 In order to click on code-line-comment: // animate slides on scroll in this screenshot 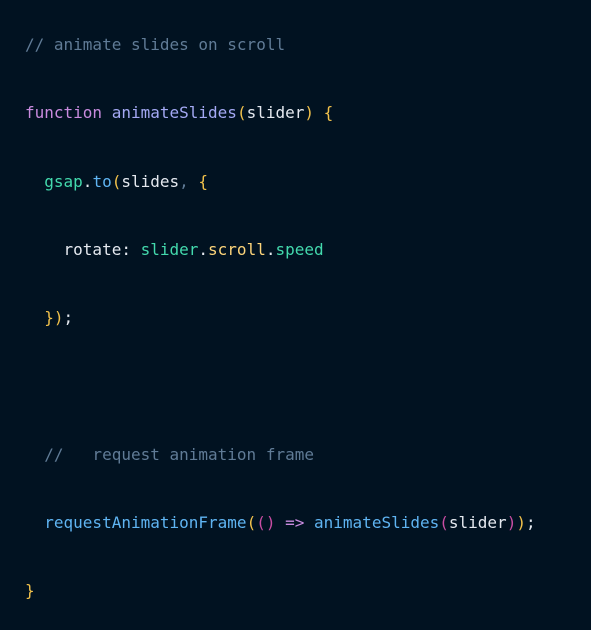, I will do `click(155, 44)`.